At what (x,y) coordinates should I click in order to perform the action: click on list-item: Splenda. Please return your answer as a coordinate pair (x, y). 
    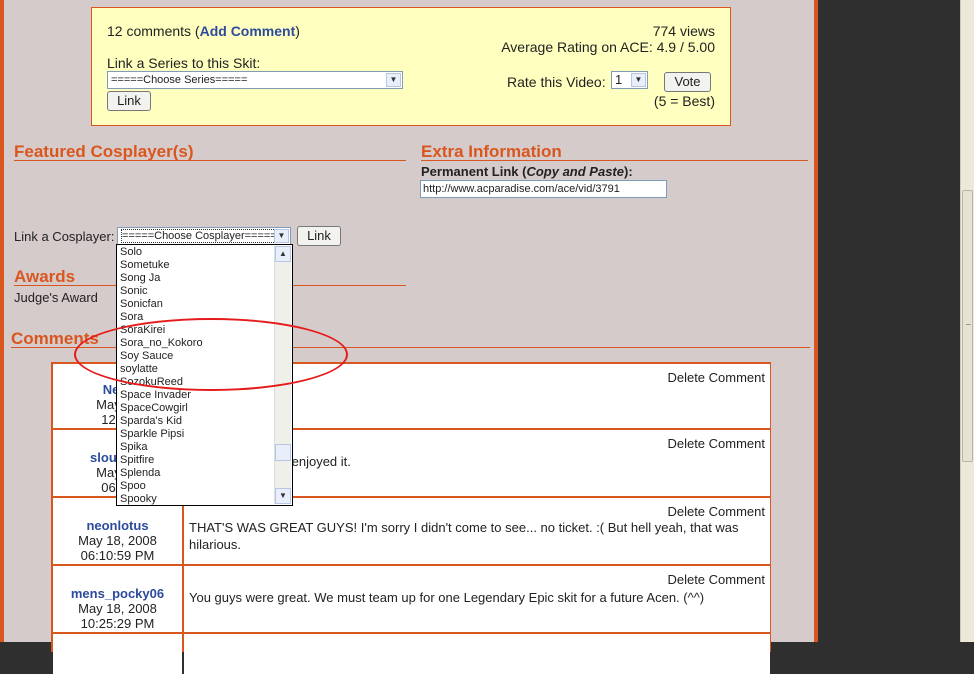
    Looking at the image, I should click on (140, 473).